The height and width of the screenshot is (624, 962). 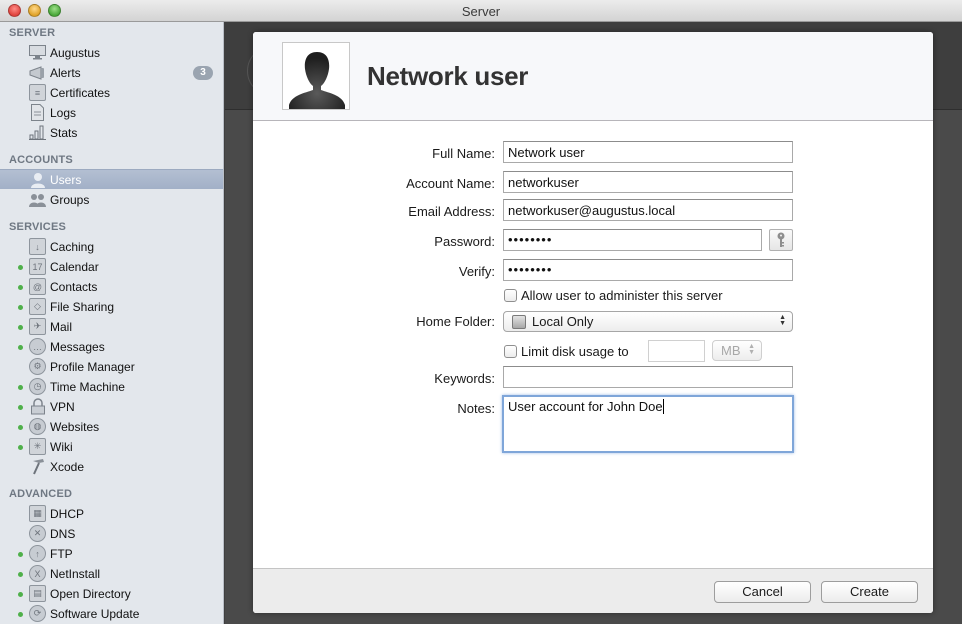 What do you see at coordinates (632, 240) in the screenshot?
I see `password-field: ••••••••` at bounding box center [632, 240].